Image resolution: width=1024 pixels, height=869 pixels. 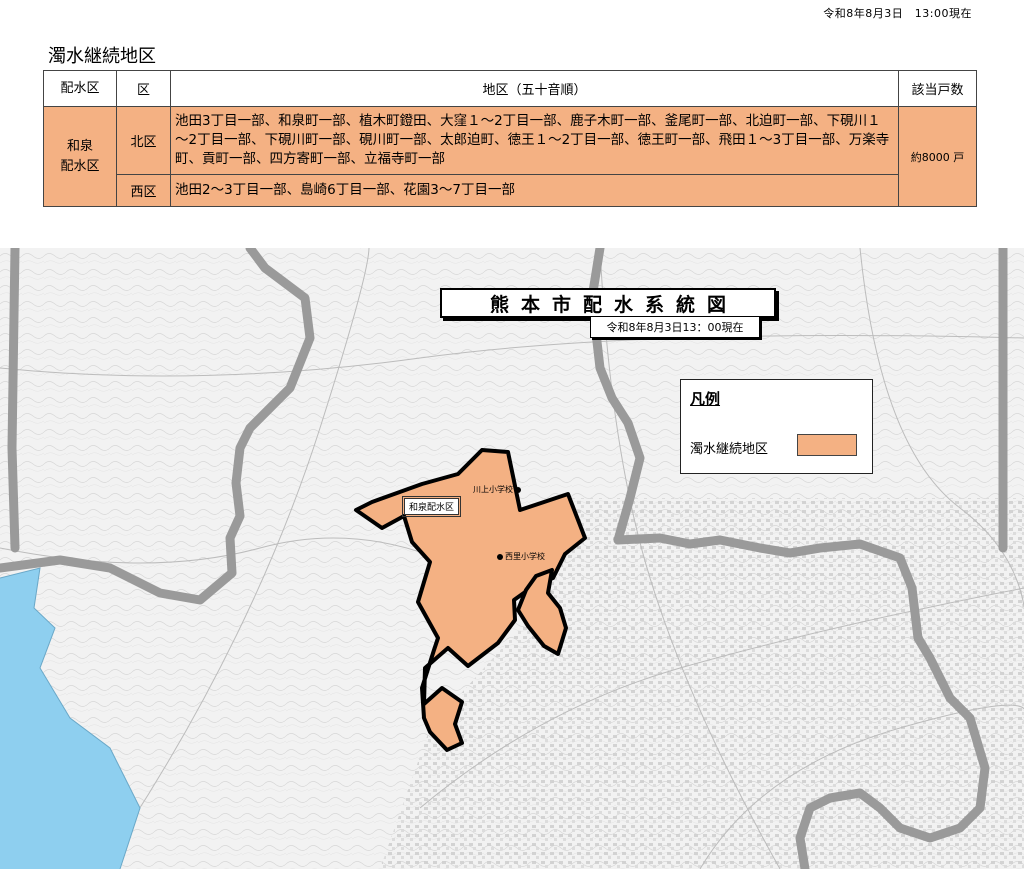 I want to click on district-label: 和泉配水区, so click(x=431, y=506).